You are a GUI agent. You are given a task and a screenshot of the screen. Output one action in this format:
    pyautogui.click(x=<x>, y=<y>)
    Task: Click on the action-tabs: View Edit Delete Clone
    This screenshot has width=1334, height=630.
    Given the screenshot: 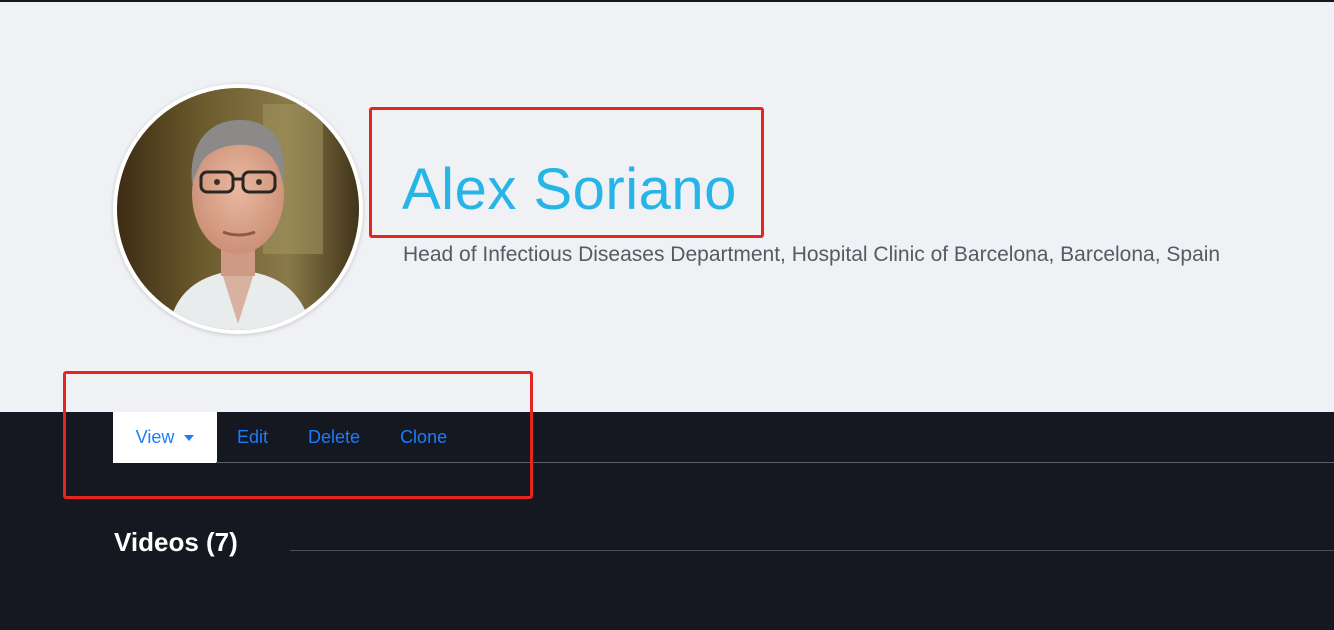 What is the action you would take?
    pyautogui.click(x=290, y=437)
    